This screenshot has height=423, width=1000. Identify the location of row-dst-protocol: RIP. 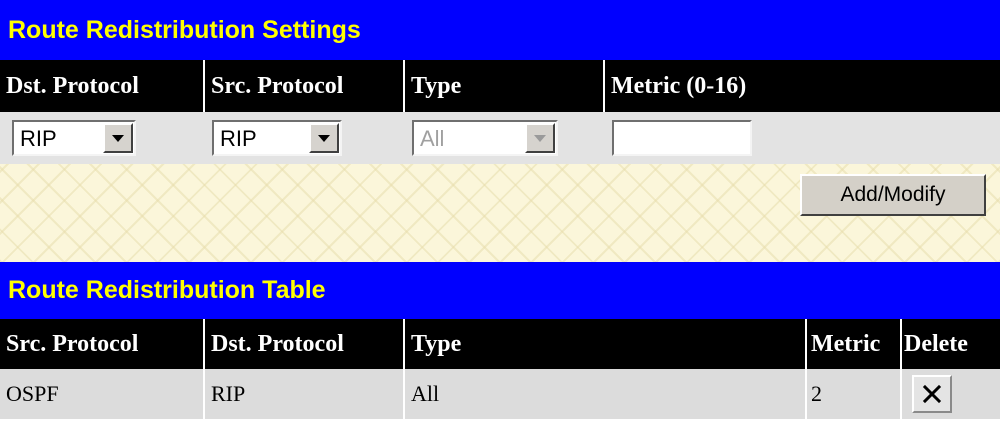
(228, 393).